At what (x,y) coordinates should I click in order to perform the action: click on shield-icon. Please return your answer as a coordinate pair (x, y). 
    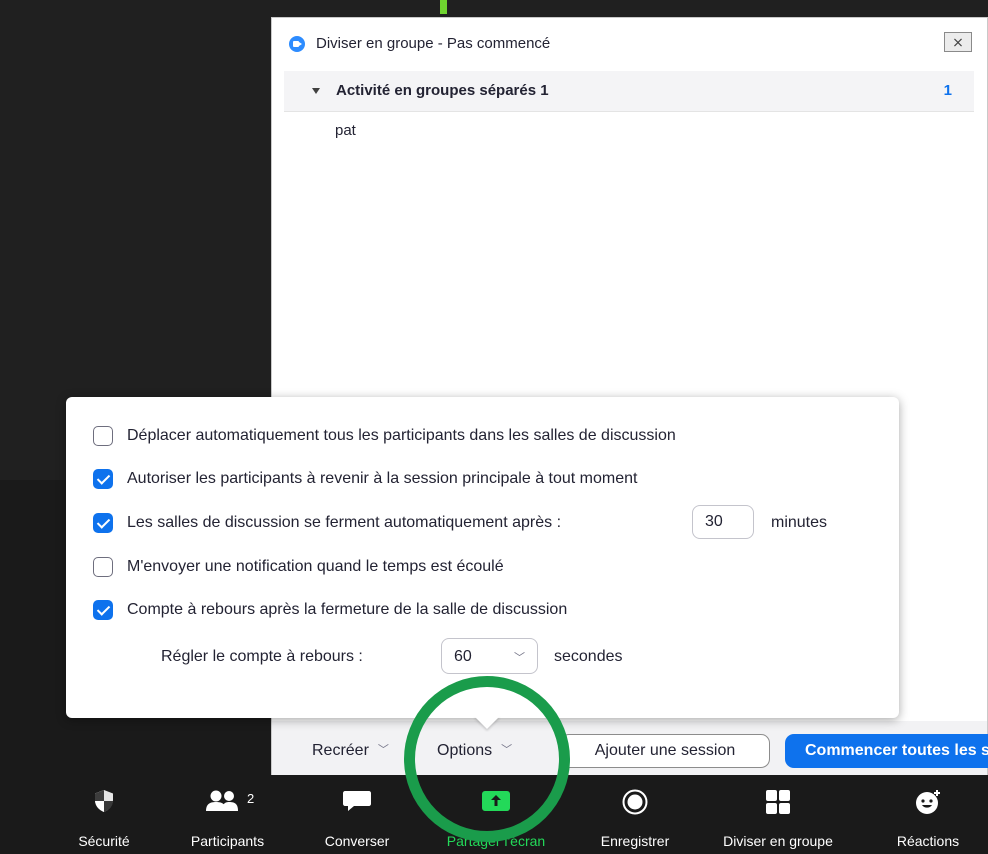
    Looking at the image, I should click on (104, 801).